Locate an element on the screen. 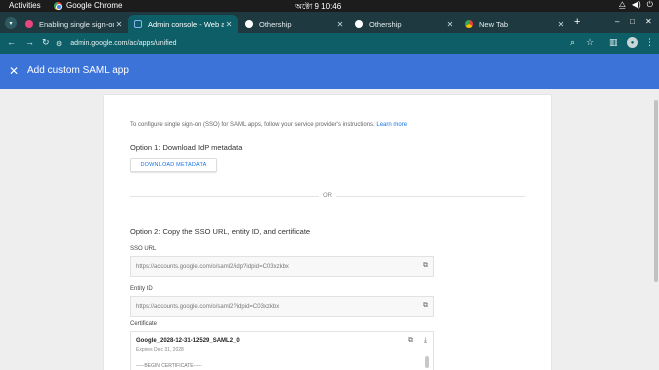  address-bar: ⚙ admin.google.com/ac/apps/unified is located at coordinates (316, 43).